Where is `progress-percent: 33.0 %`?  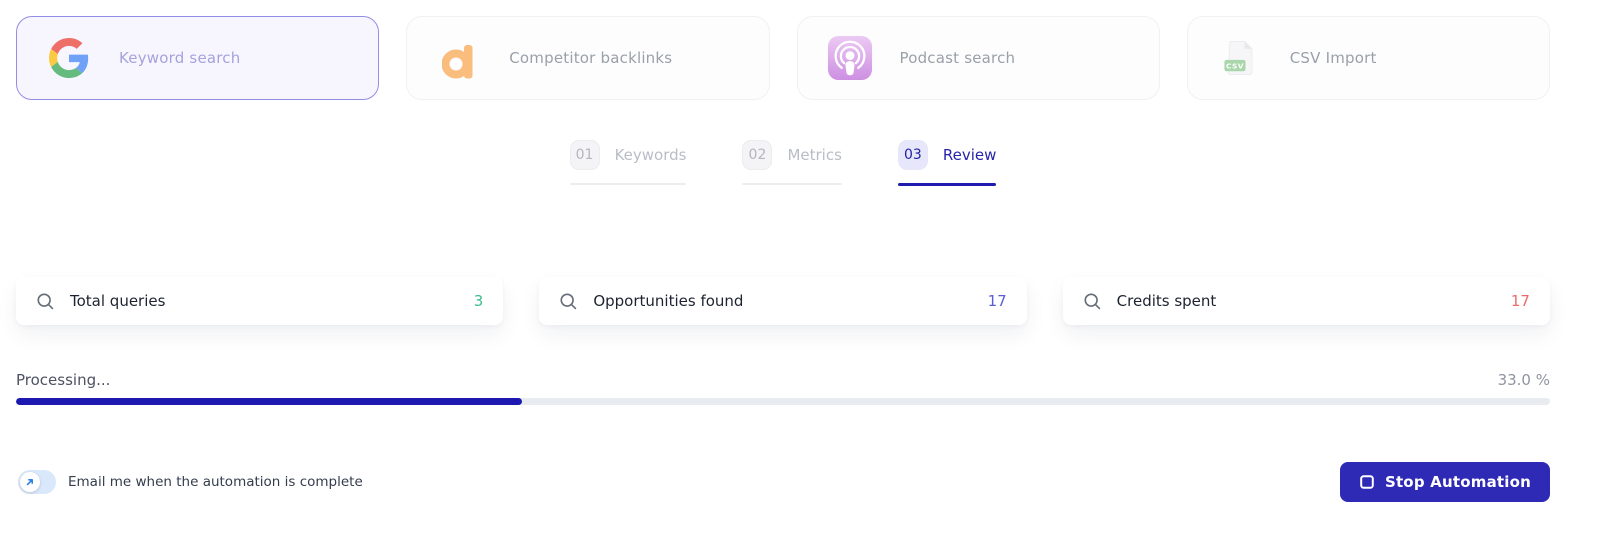
progress-percent: 33.0 % is located at coordinates (1523, 380).